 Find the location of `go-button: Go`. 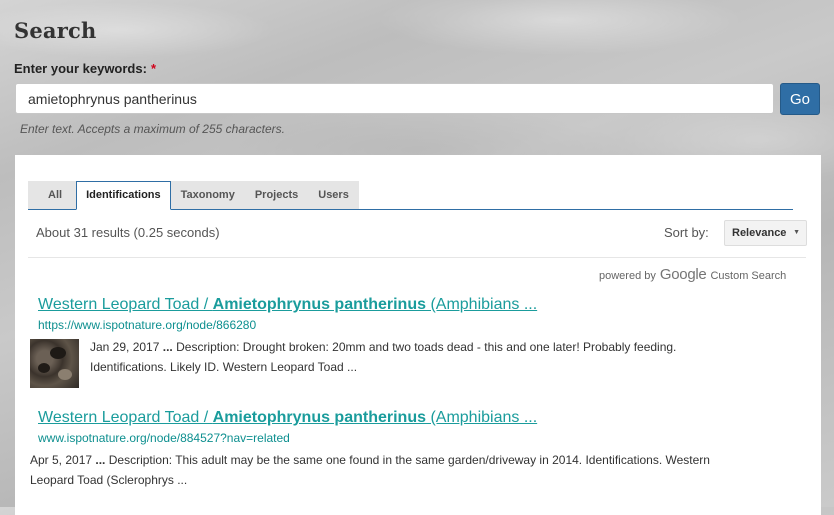

go-button: Go is located at coordinates (800, 99).